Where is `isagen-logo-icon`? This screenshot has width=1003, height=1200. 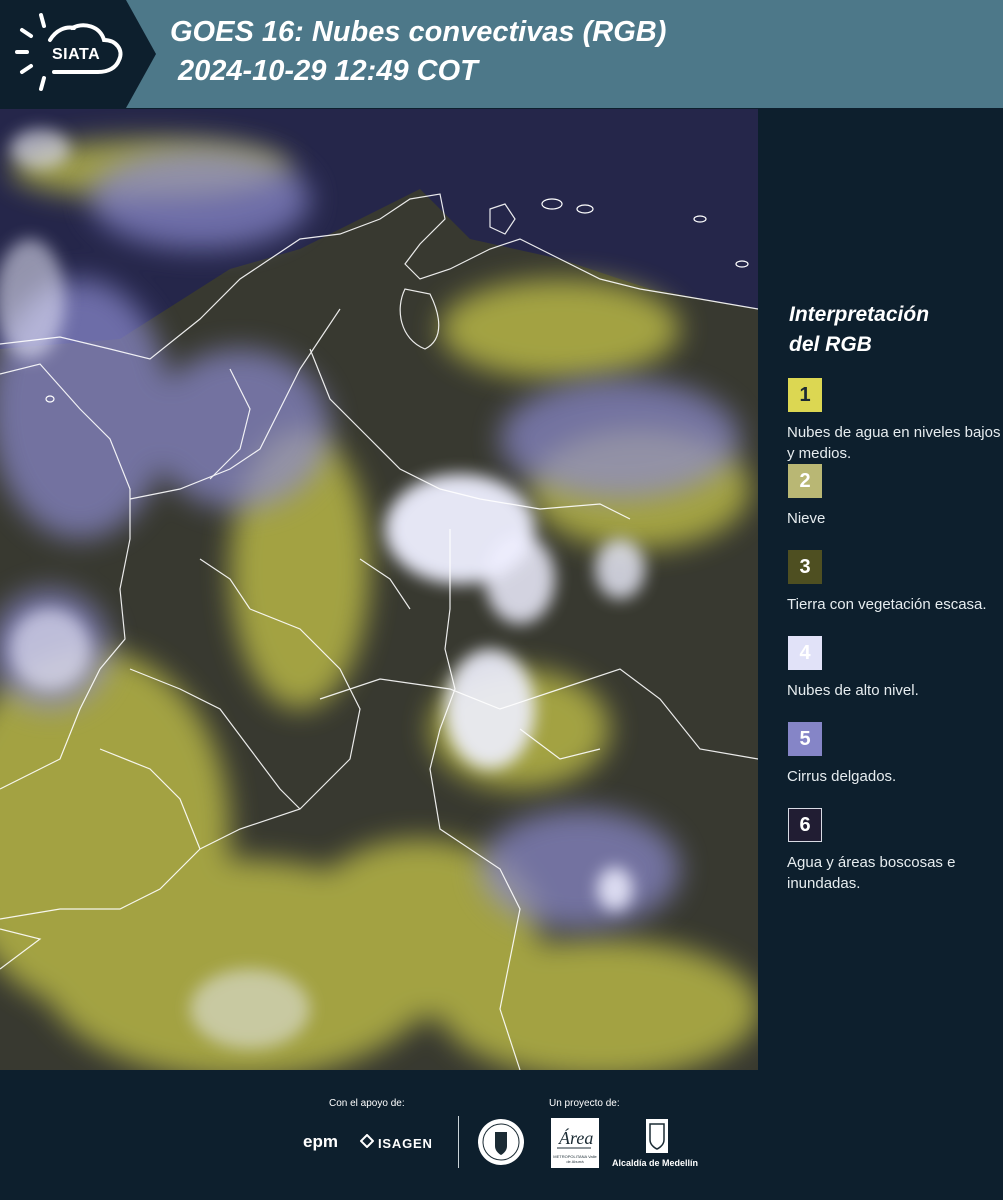 isagen-logo-icon is located at coordinates (367, 1141).